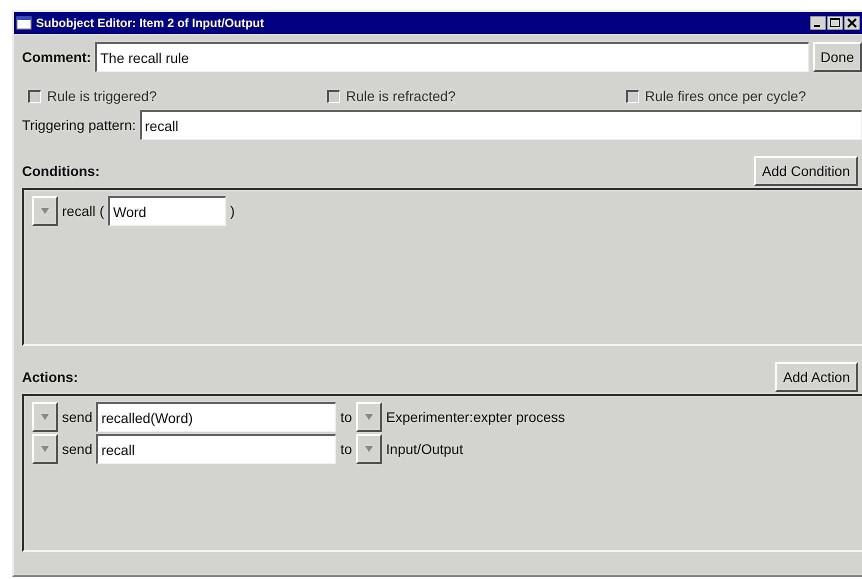 Image resolution: width=862 pixels, height=579 pixels. Describe the element at coordinates (57, 57) in the screenshot. I see `field-label: Comment:` at that location.